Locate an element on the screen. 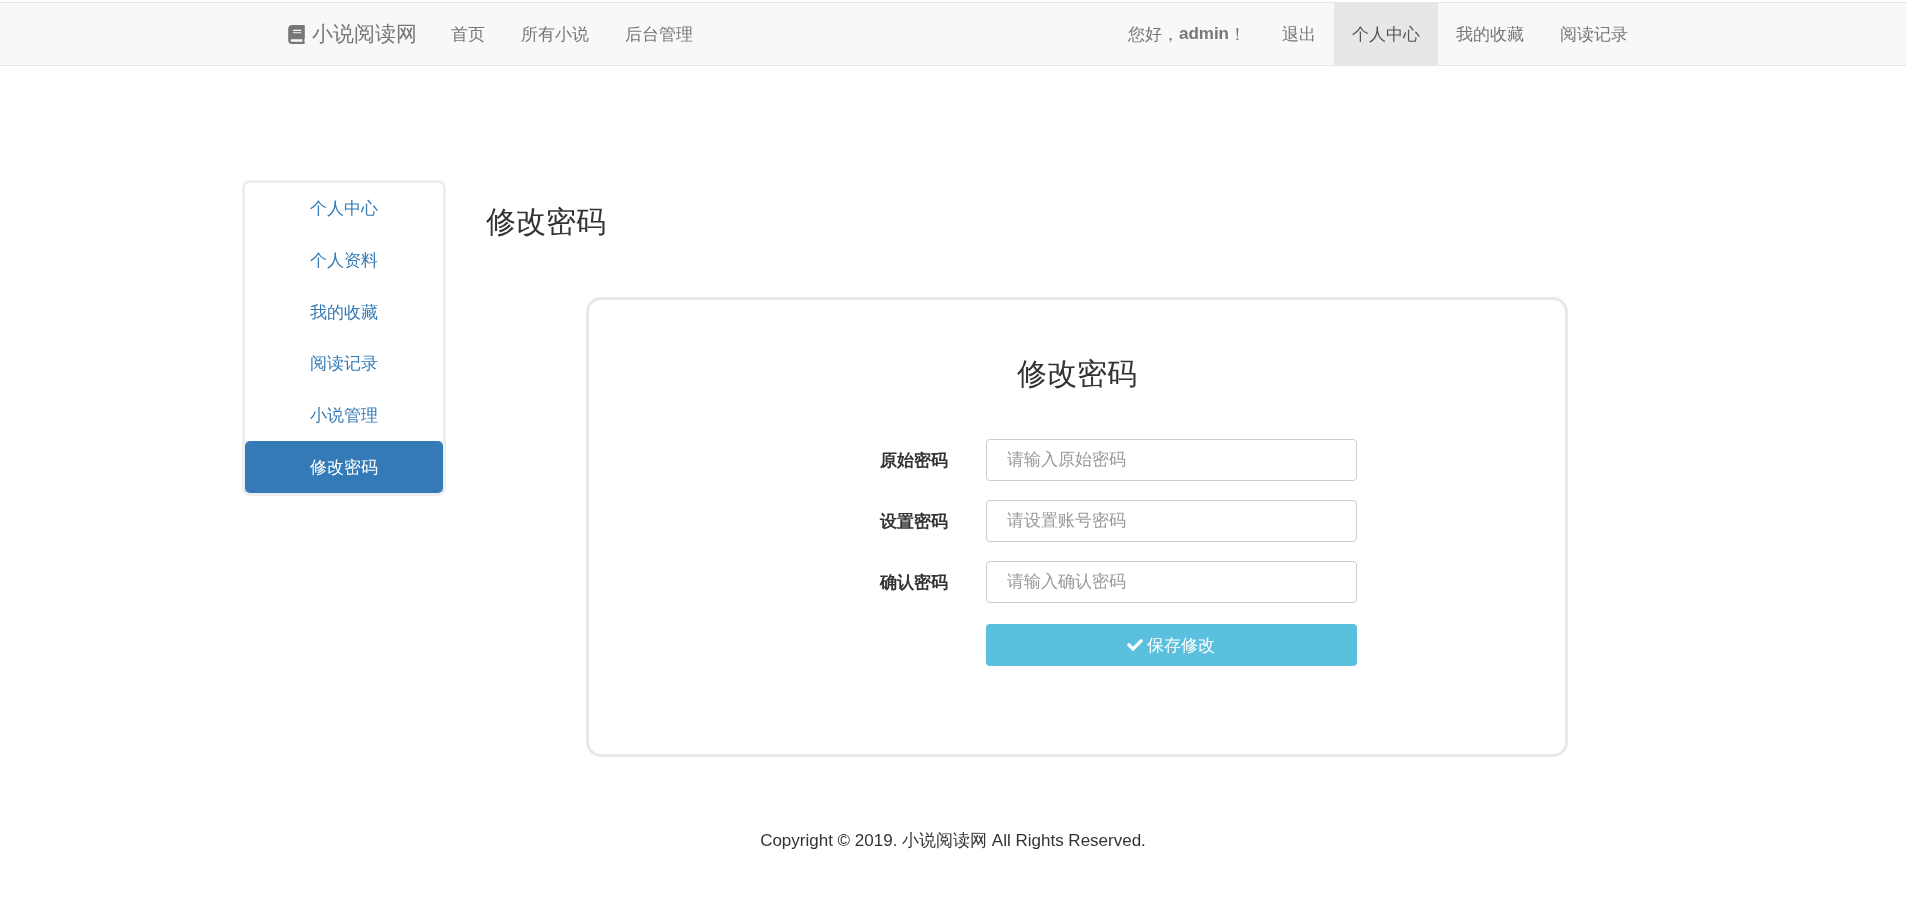  nav-link: 后台管理 is located at coordinates (659, 34).